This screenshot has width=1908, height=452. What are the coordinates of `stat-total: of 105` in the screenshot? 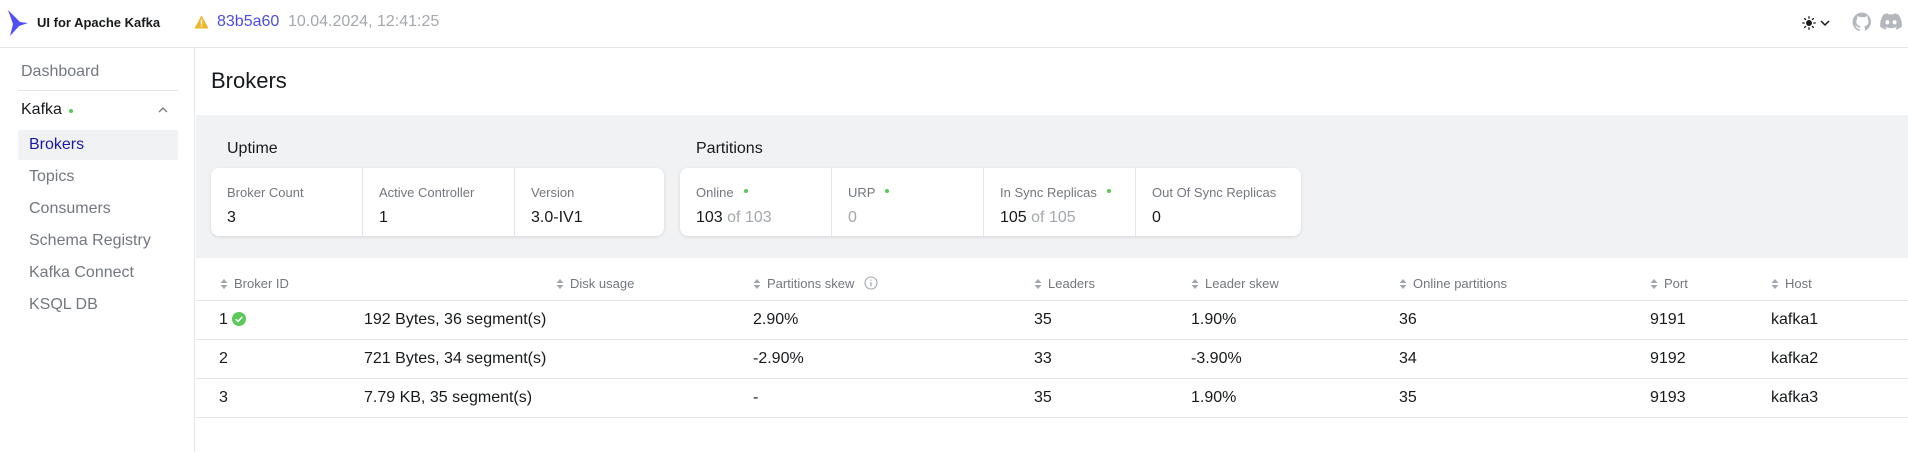 It's located at (1053, 217).